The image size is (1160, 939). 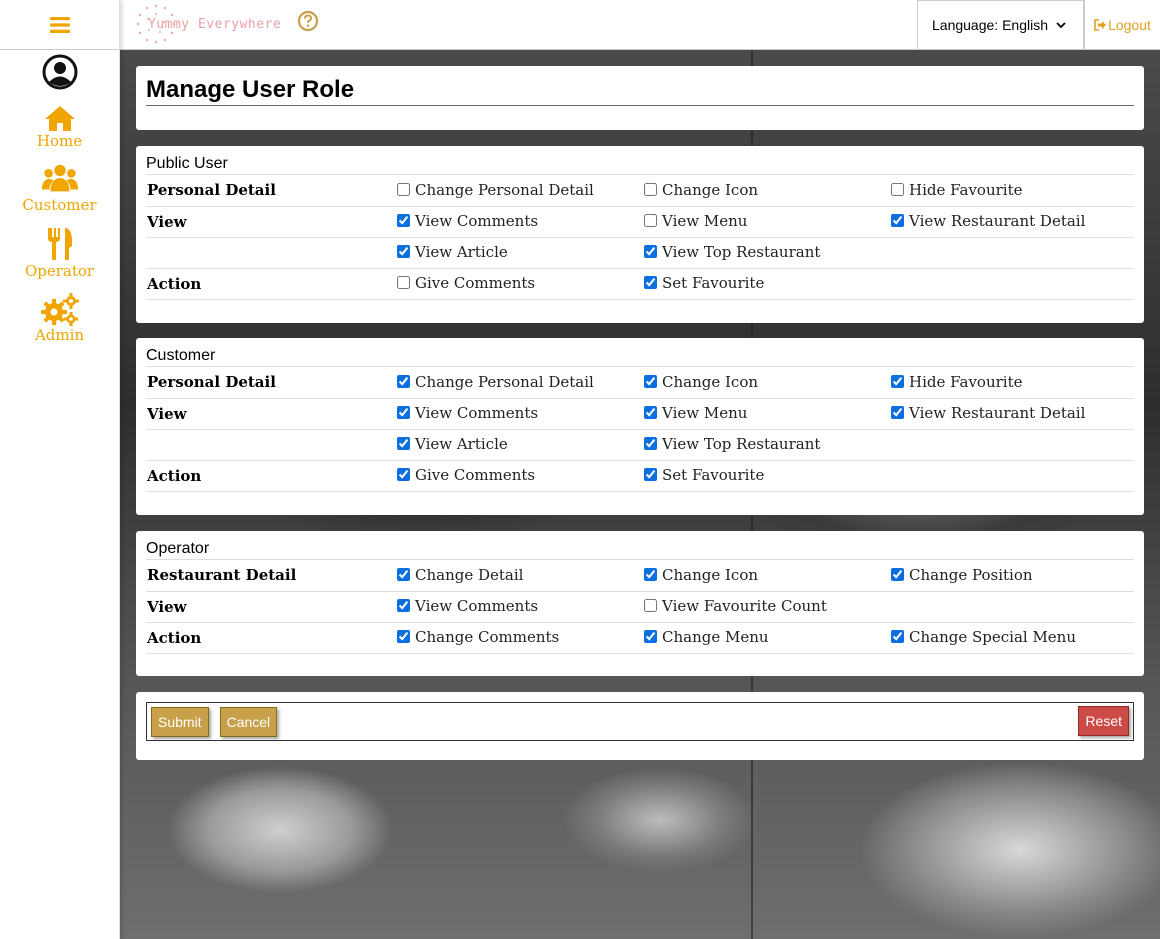 I want to click on permission-option: Change Detail, so click(x=460, y=575).